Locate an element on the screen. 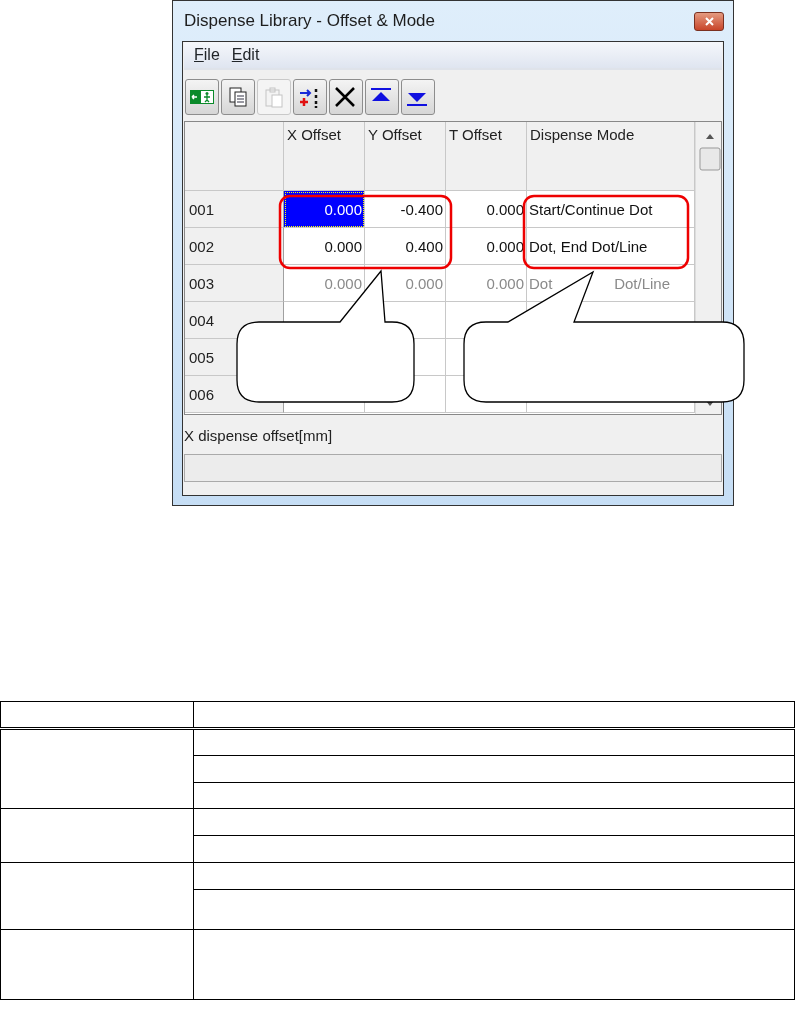 Image resolution: width=795 pixels, height=1017 pixels. column-header: Dispense Mode is located at coordinates (611, 156).